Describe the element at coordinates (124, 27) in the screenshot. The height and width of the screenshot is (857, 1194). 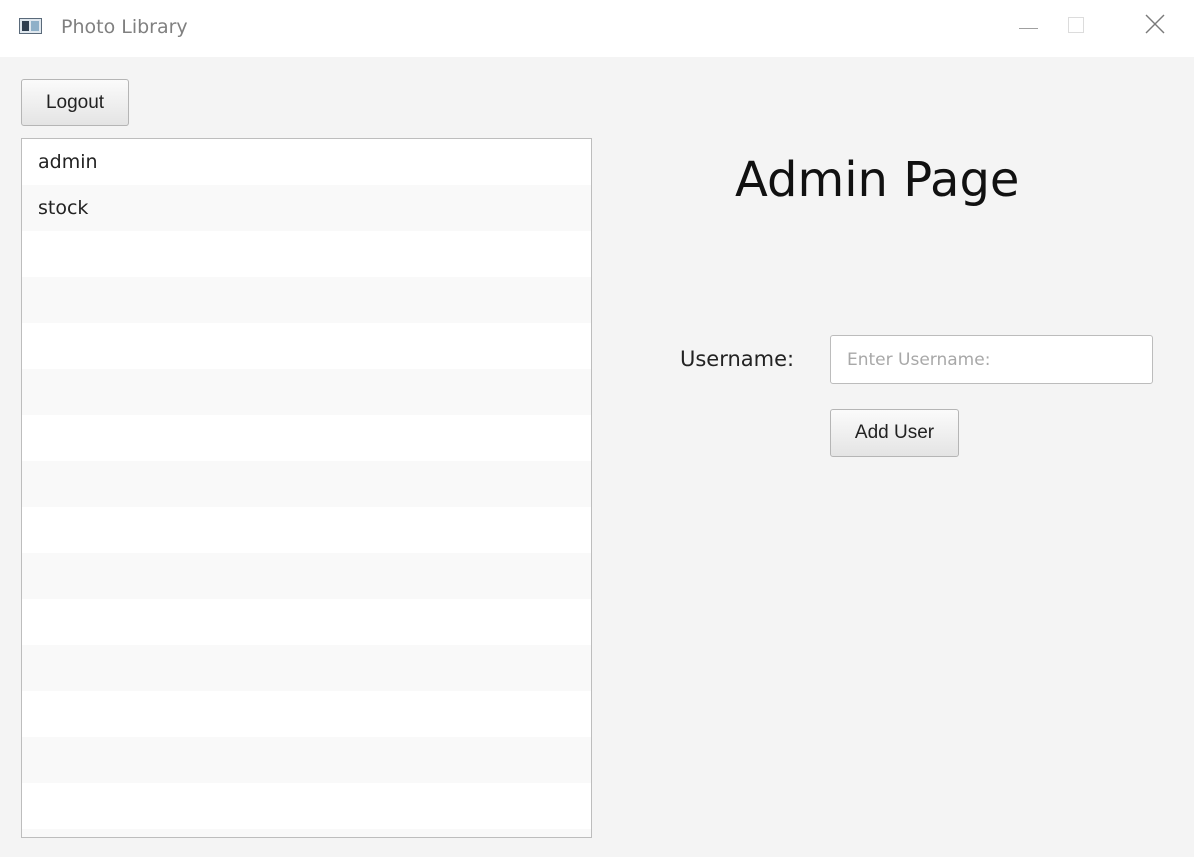
I see `window-title: Photo Library` at that location.